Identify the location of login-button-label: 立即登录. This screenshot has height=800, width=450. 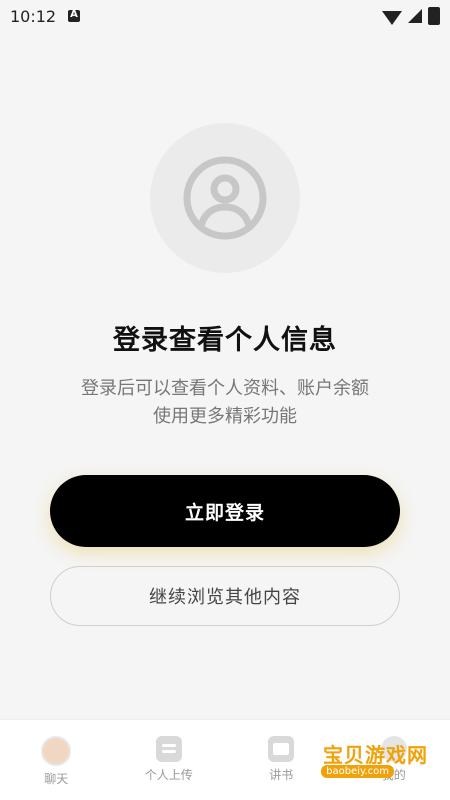
(224, 512).